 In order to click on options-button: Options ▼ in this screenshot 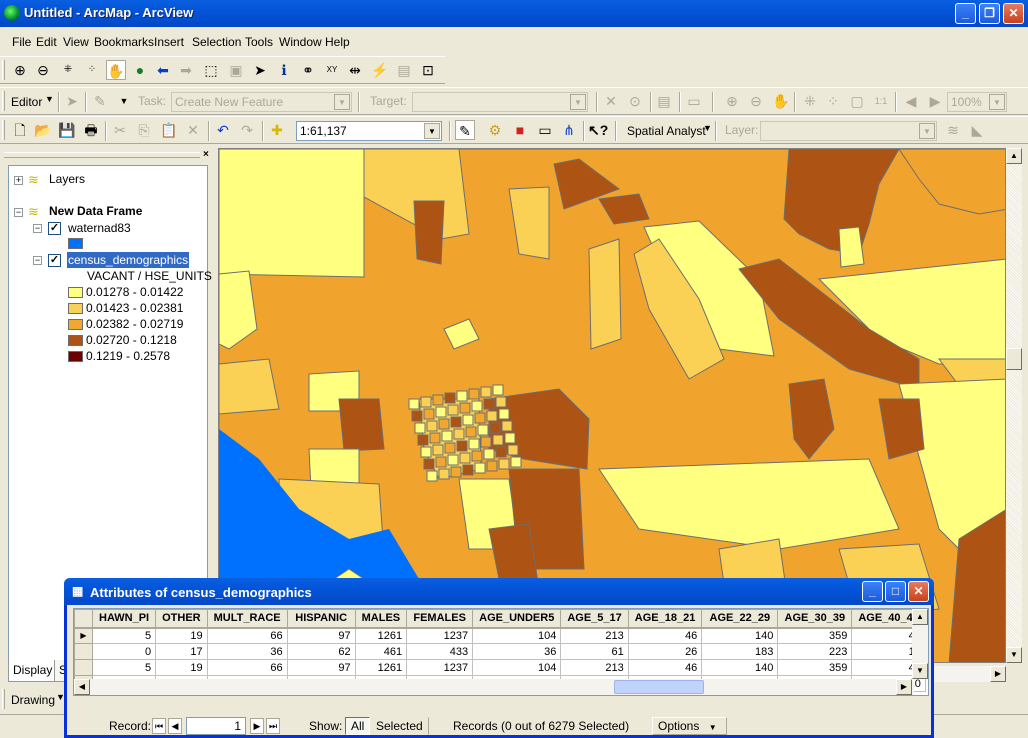, I will do `click(689, 726)`.